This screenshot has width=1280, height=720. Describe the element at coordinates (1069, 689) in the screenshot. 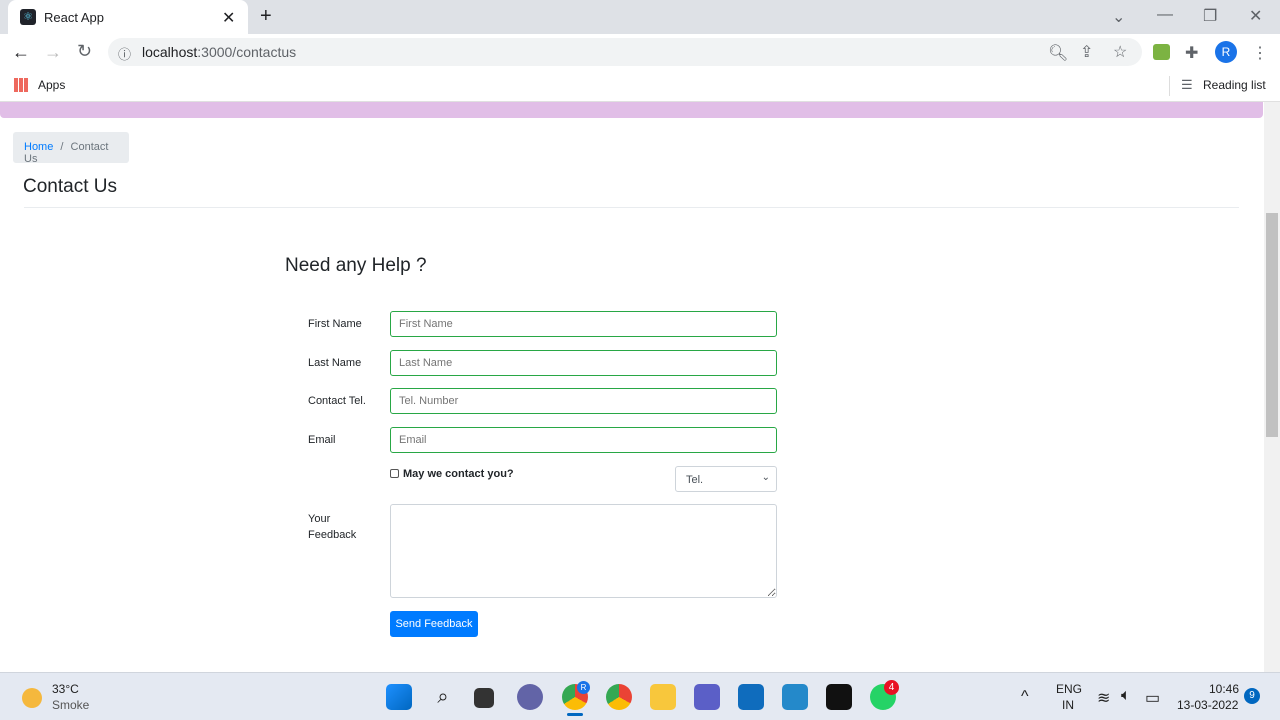

I see `language-indicator: ENG` at that location.